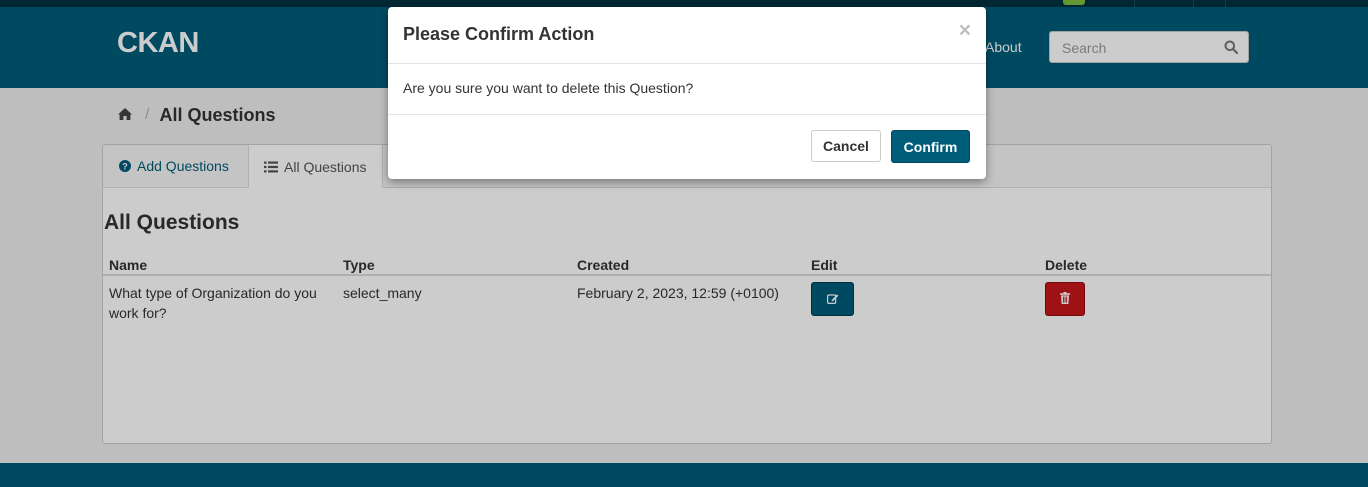  Describe the element at coordinates (965, 30) in the screenshot. I see `close-icon: ×` at that location.